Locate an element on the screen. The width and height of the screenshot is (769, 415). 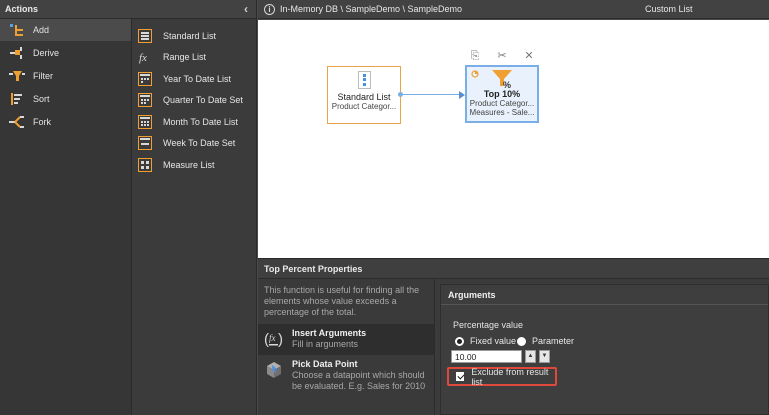
fork-icon is located at coordinates (17, 122).